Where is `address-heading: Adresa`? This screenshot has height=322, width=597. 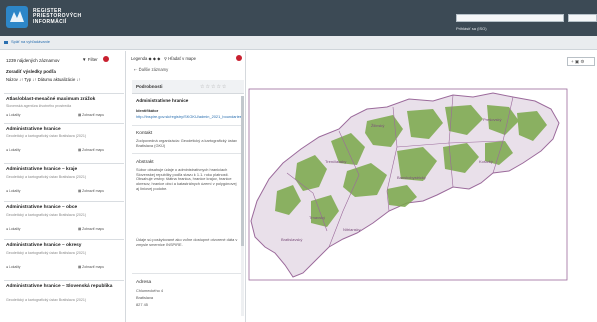 address-heading: Adresa is located at coordinates (144, 282).